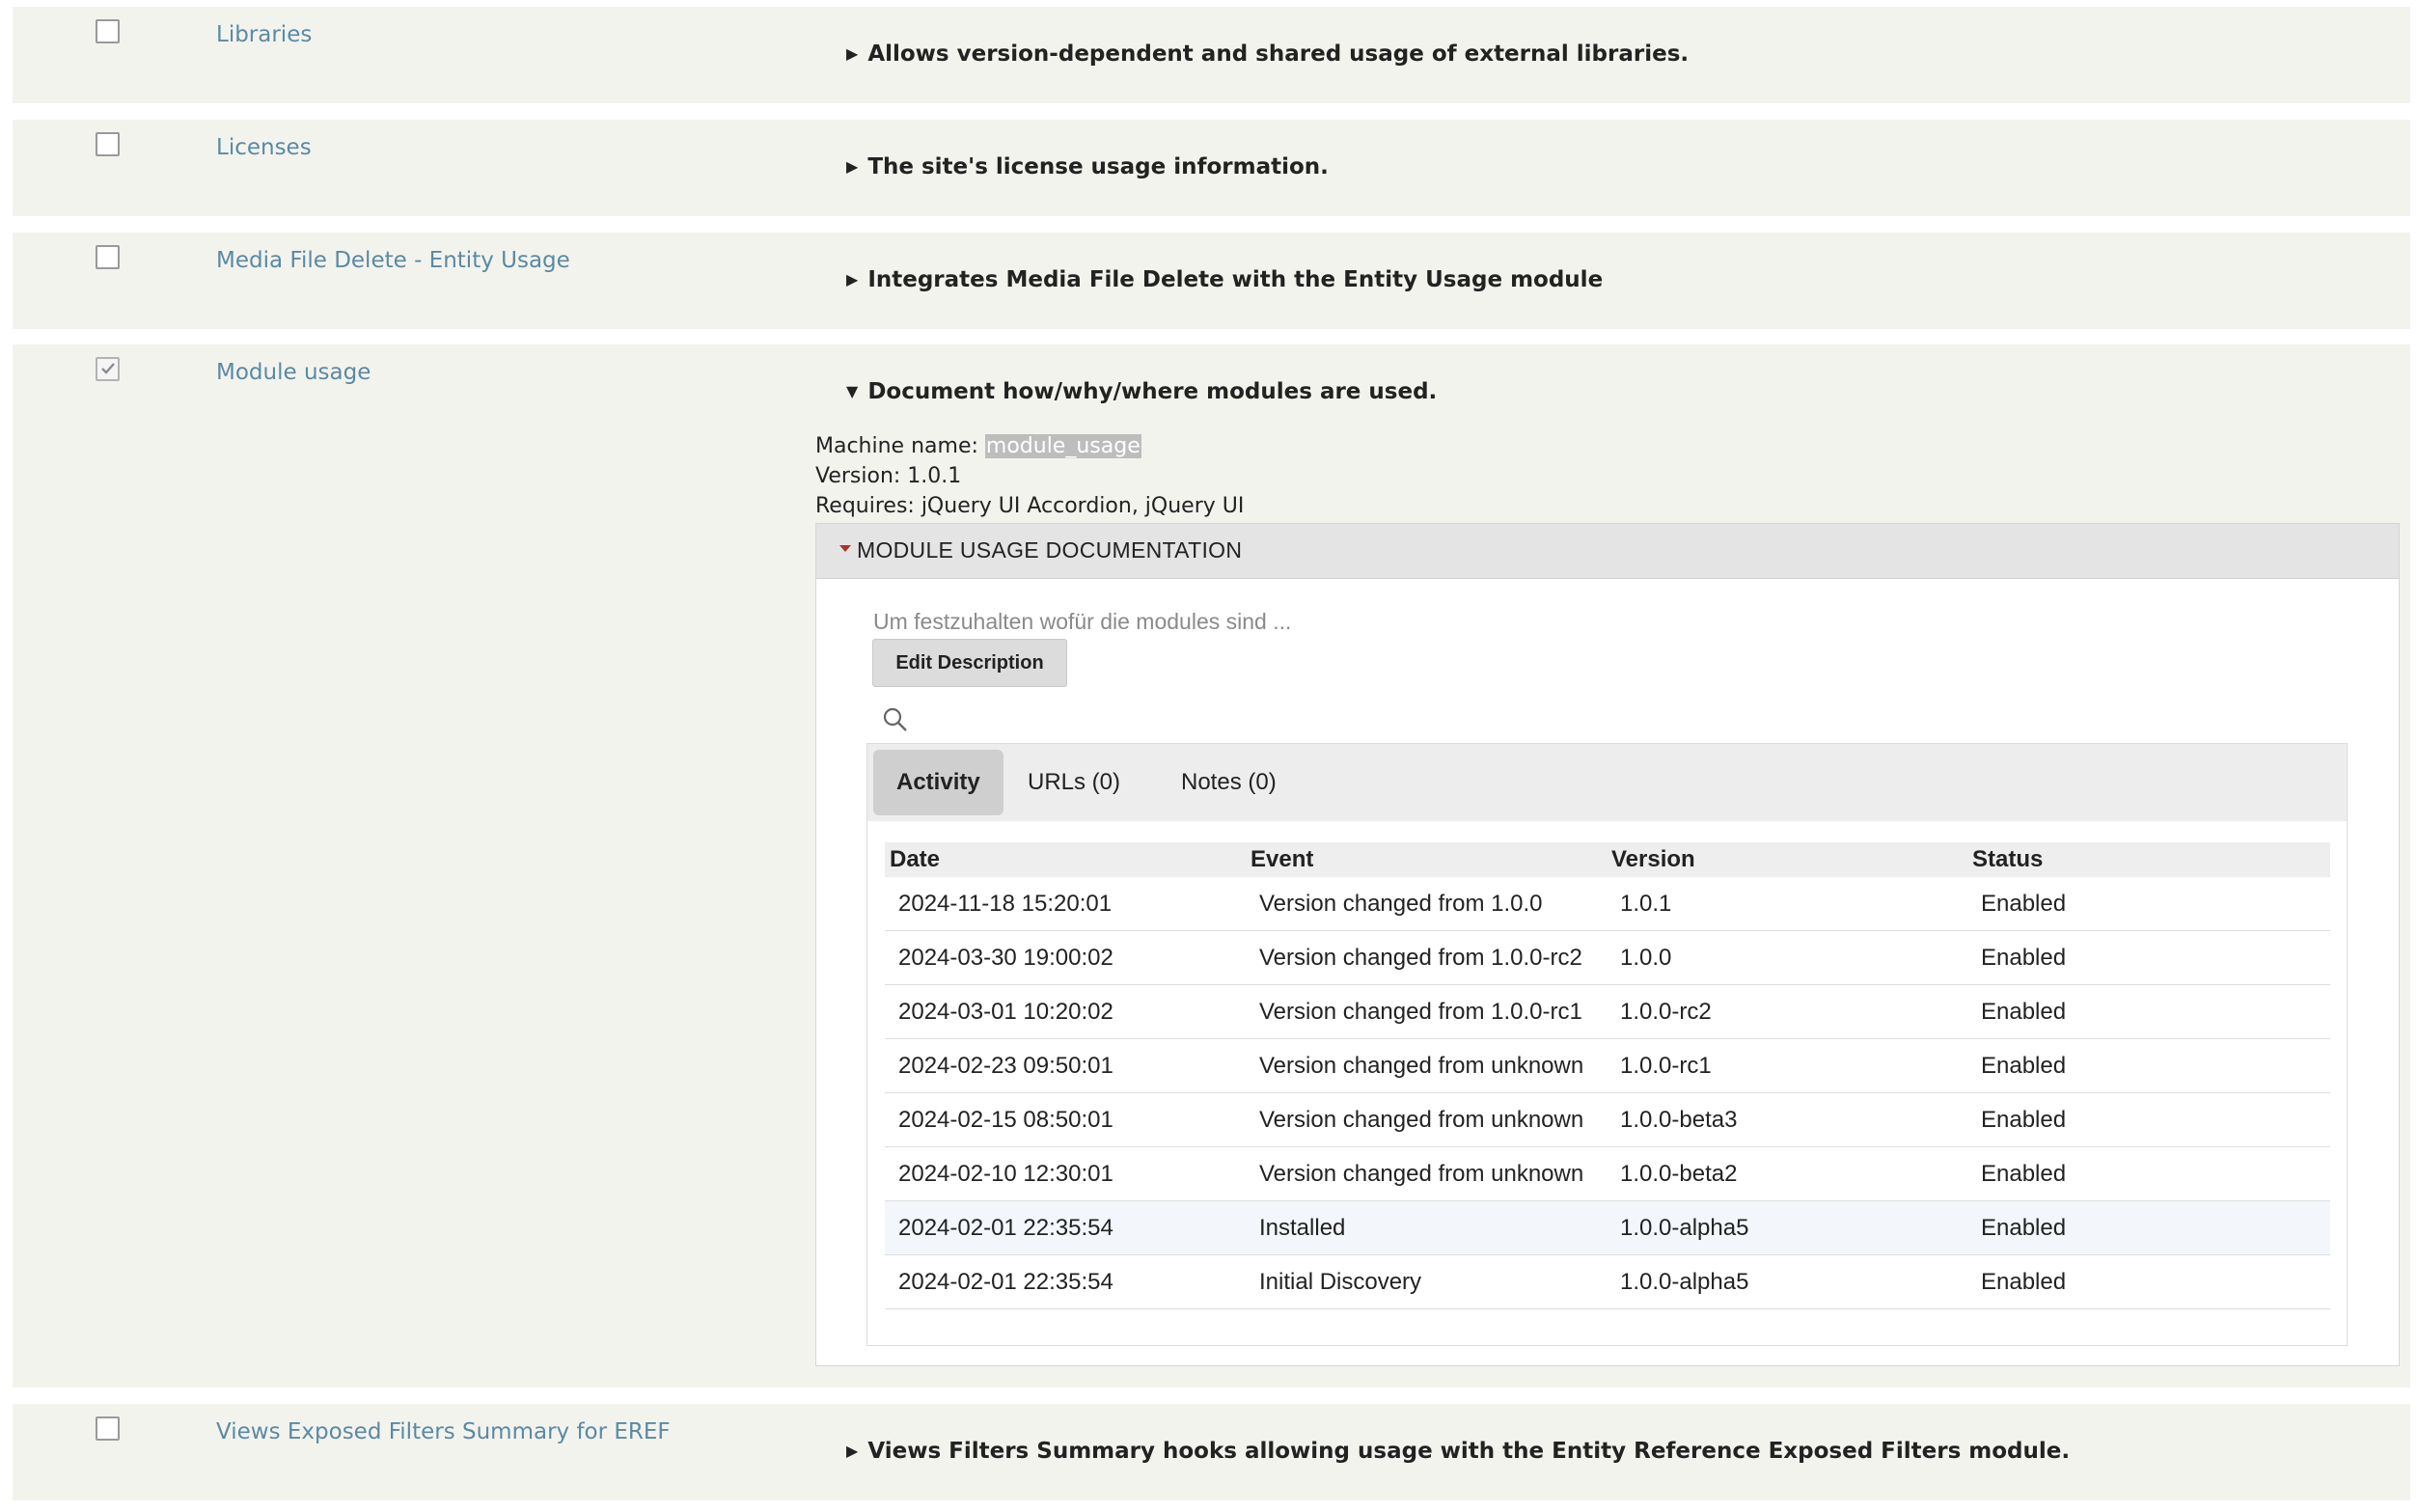 The height and width of the screenshot is (1512, 2419). What do you see at coordinates (1030, 506) in the screenshot?
I see `requires-line: Requires: jQuery UI Accordion, jQuery UI` at bounding box center [1030, 506].